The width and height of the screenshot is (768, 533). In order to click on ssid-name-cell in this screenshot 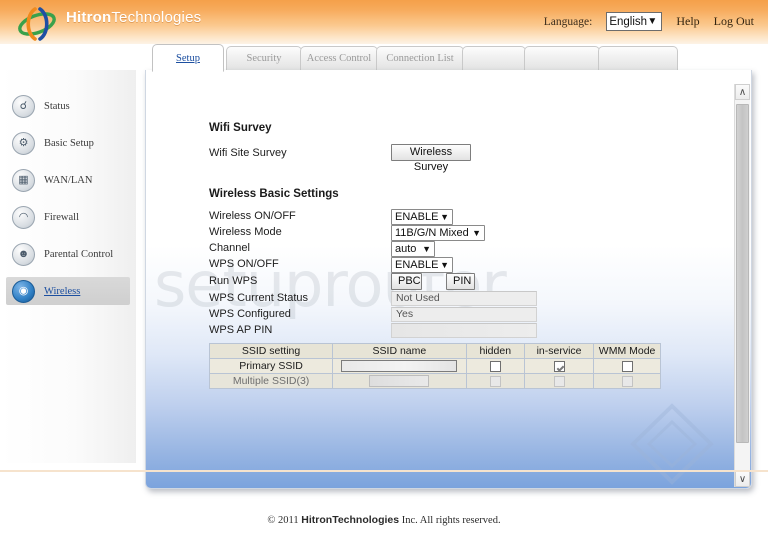, I will do `click(399, 366)`.